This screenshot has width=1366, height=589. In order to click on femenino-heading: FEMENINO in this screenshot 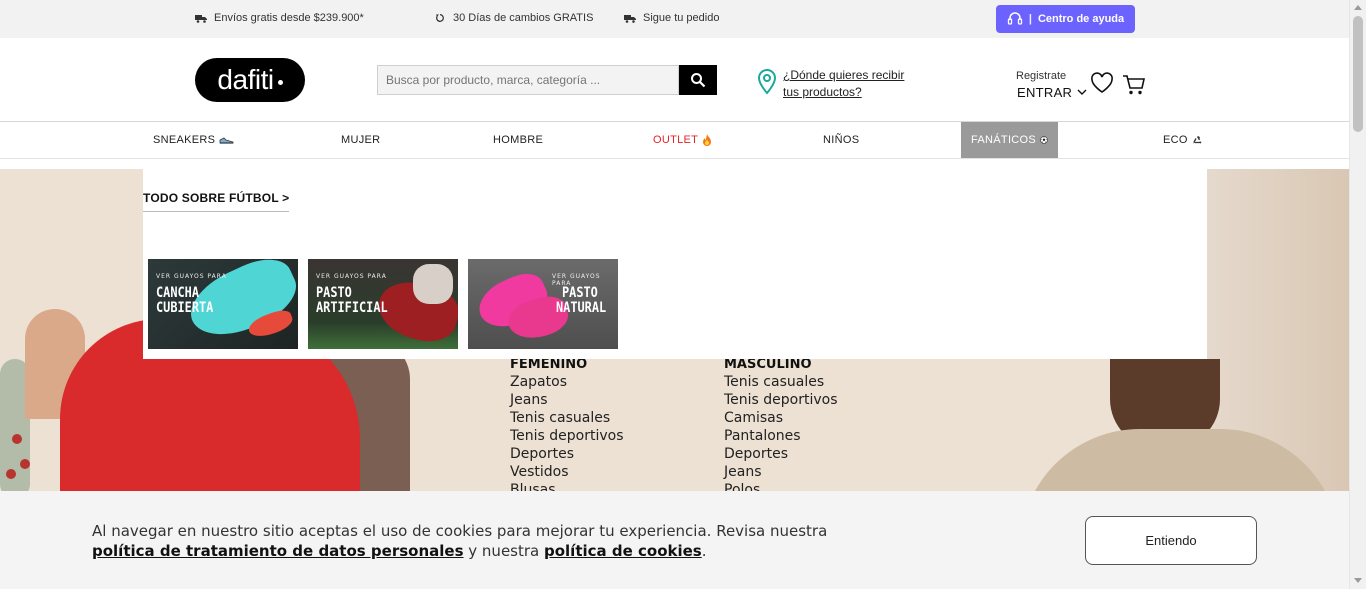, I will do `click(549, 364)`.